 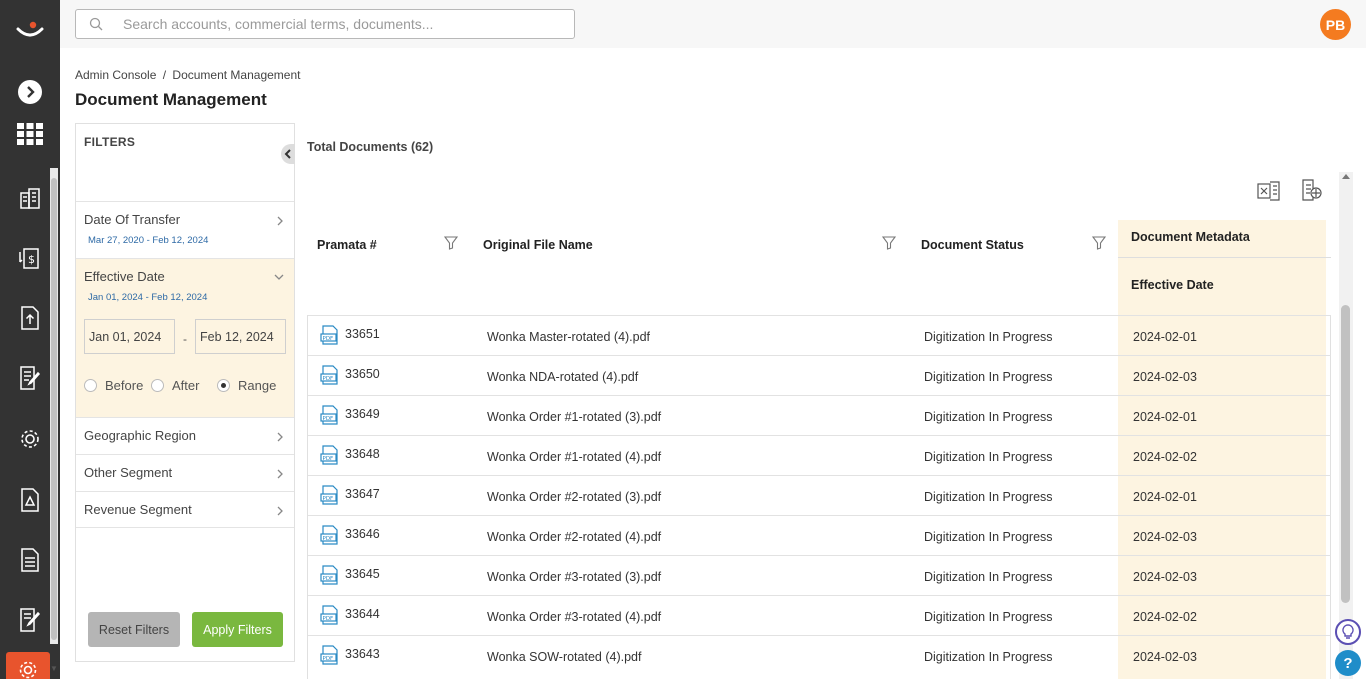 What do you see at coordinates (1165, 377) in the screenshot?
I see `effective-date-value: 2024-02-03` at bounding box center [1165, 377].